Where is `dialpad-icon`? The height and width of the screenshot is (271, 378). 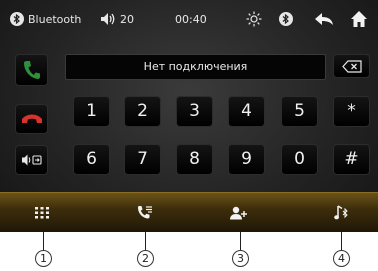
dialpad-icon is located at coordinates (42, 213).